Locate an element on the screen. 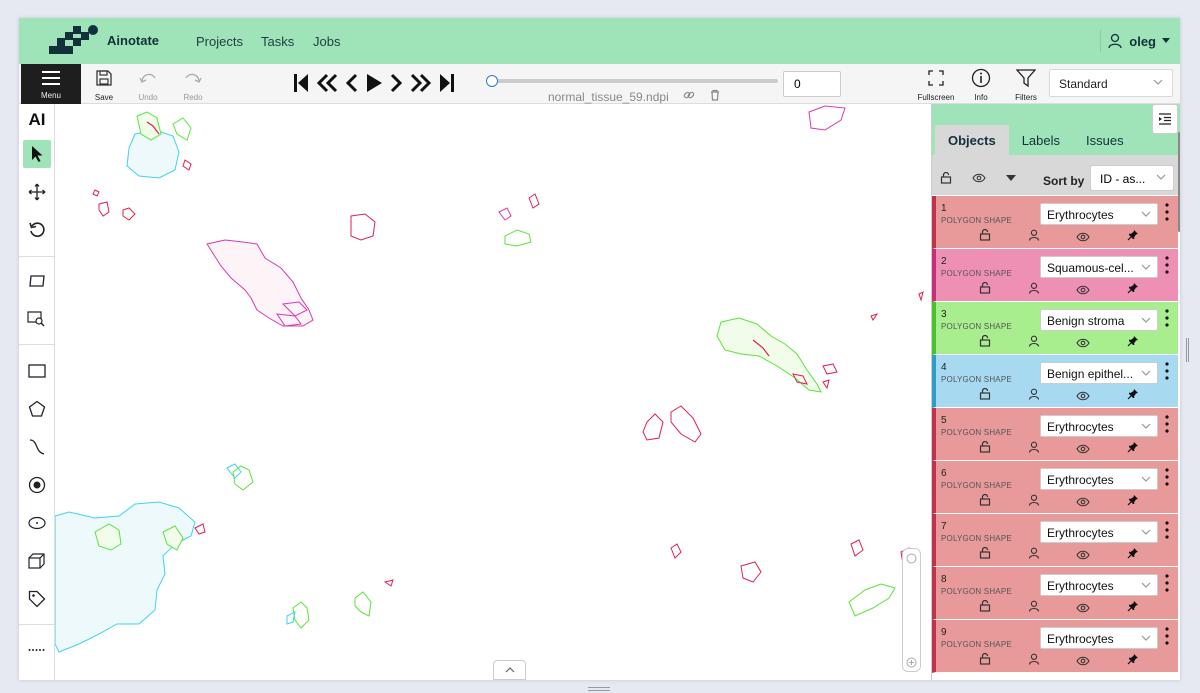 Image resolution: width=1200 pixels, height=693 pixels. object-label-select: Benign stroma is located at coordinates (1099, 320).